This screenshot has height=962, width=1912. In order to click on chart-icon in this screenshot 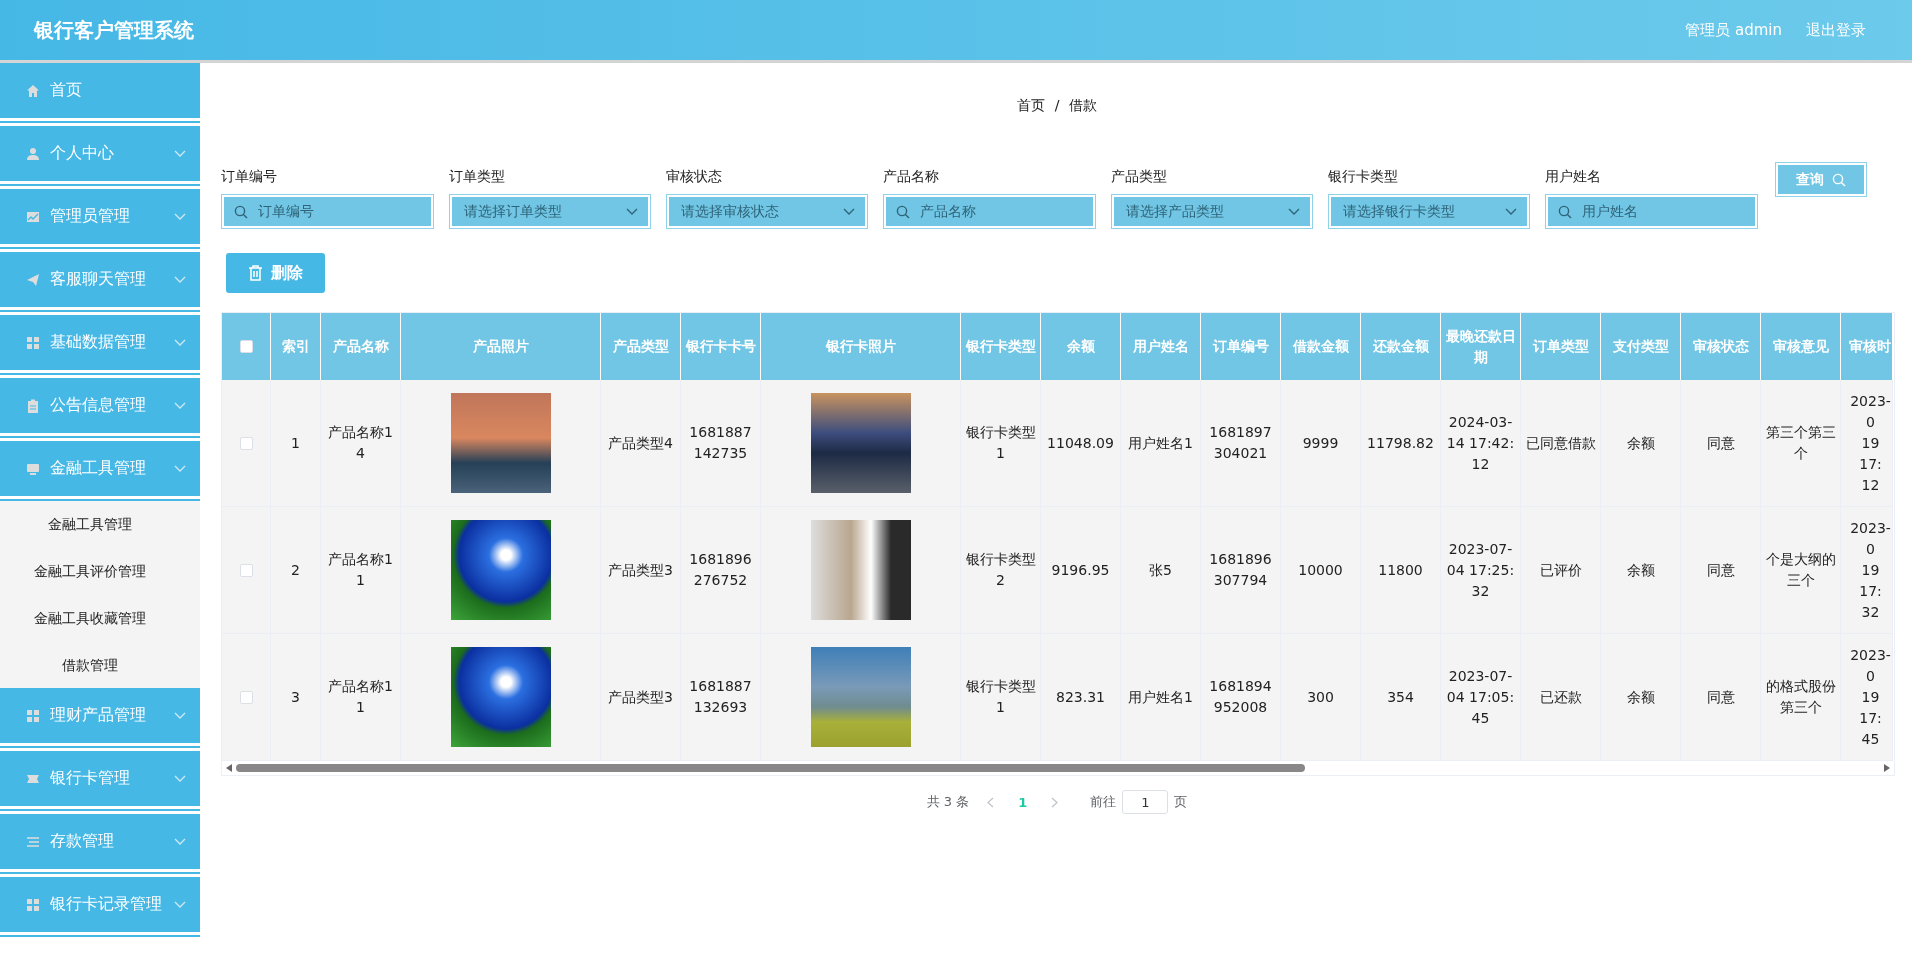, I will do `click(33, 216)`.